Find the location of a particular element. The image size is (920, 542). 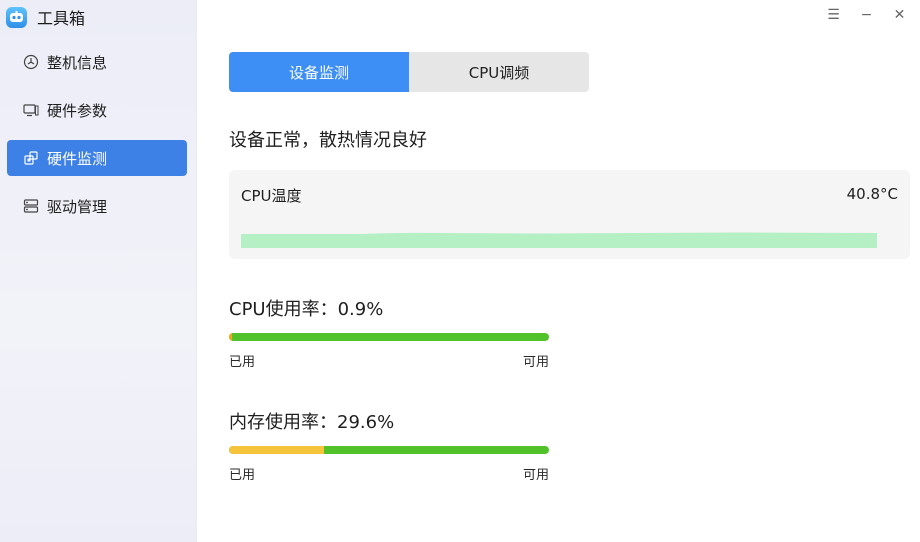

server-icon is located at coordinates (31, 206).